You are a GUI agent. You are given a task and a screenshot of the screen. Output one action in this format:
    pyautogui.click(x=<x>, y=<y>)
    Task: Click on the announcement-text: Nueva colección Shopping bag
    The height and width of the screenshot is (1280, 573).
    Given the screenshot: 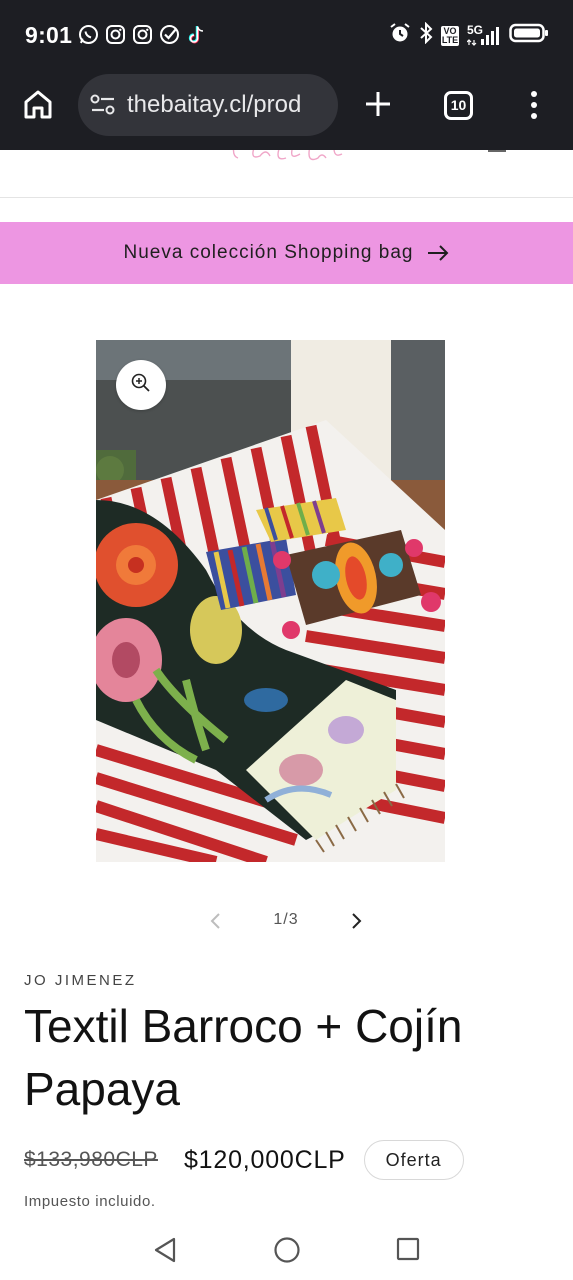 What is the action you would take?
    pyautogui.click(x=269, y=253)
    